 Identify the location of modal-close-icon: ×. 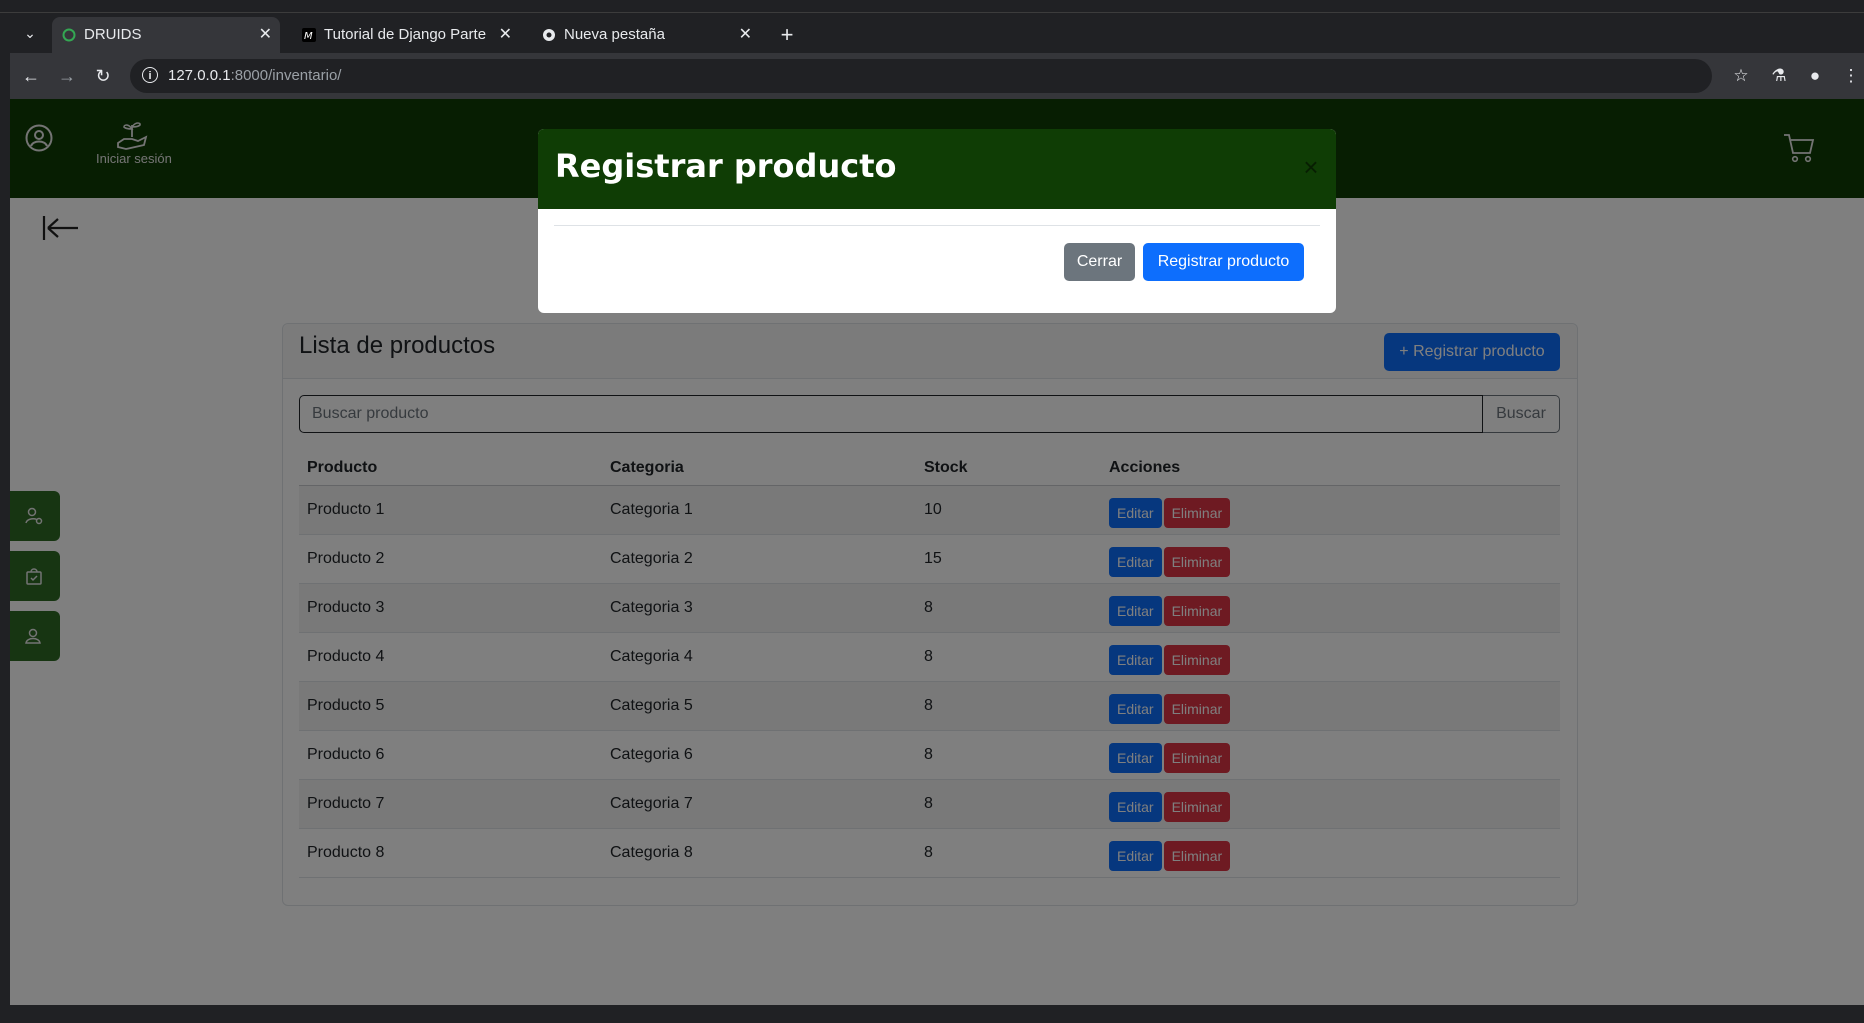
(1311, 167).